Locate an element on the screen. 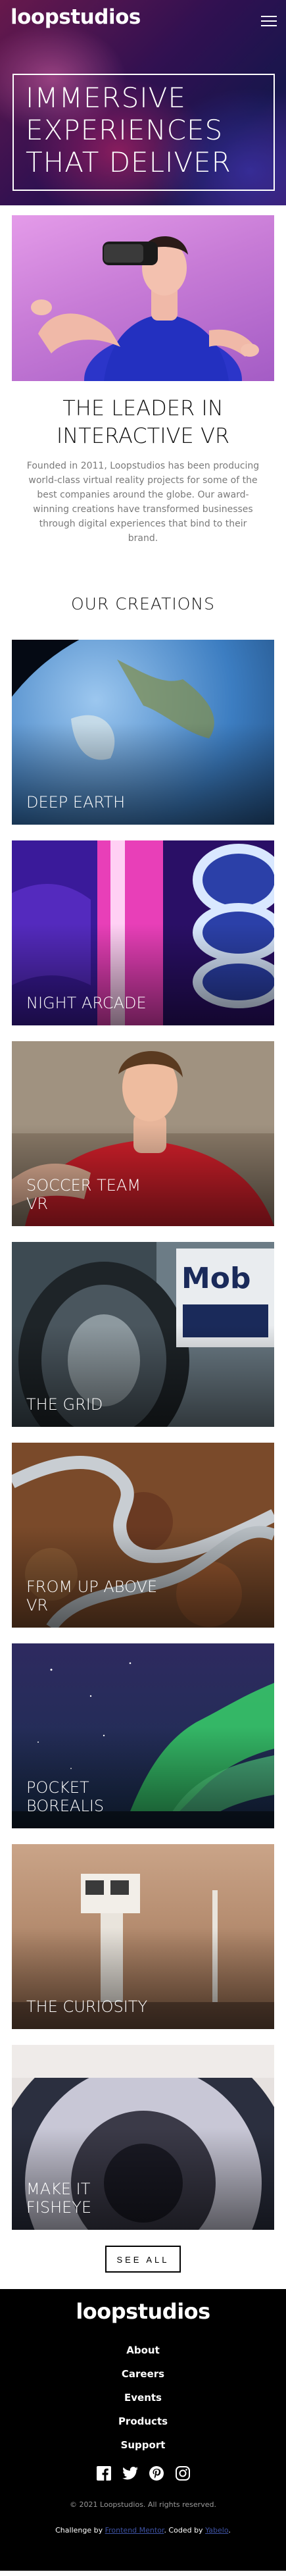 The width and height of the screenshot is (286, 2576). footer-nav-events: Events is located at coordinates (143, 2397).